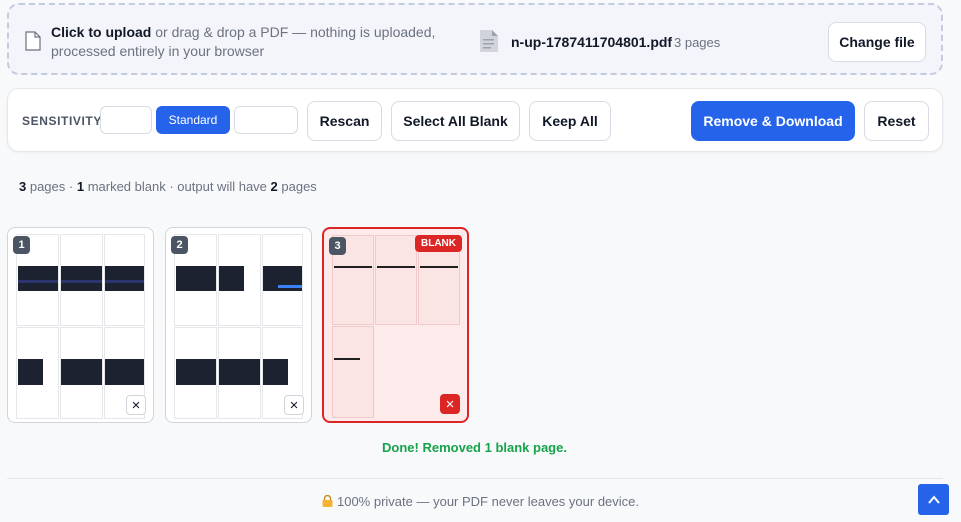  I want to click on total-pages-label: pages, so click(46, 186).